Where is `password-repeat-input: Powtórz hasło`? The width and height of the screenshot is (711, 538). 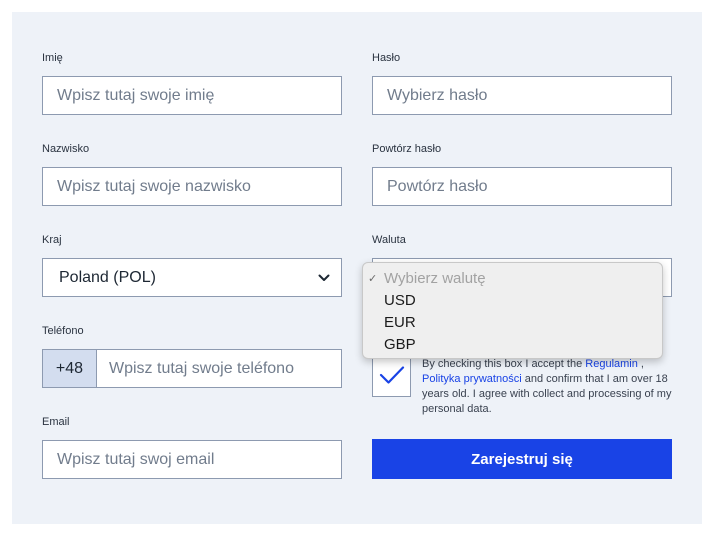 password-repeat-input: Powtórz hasło is located at coordinates (522, 186).